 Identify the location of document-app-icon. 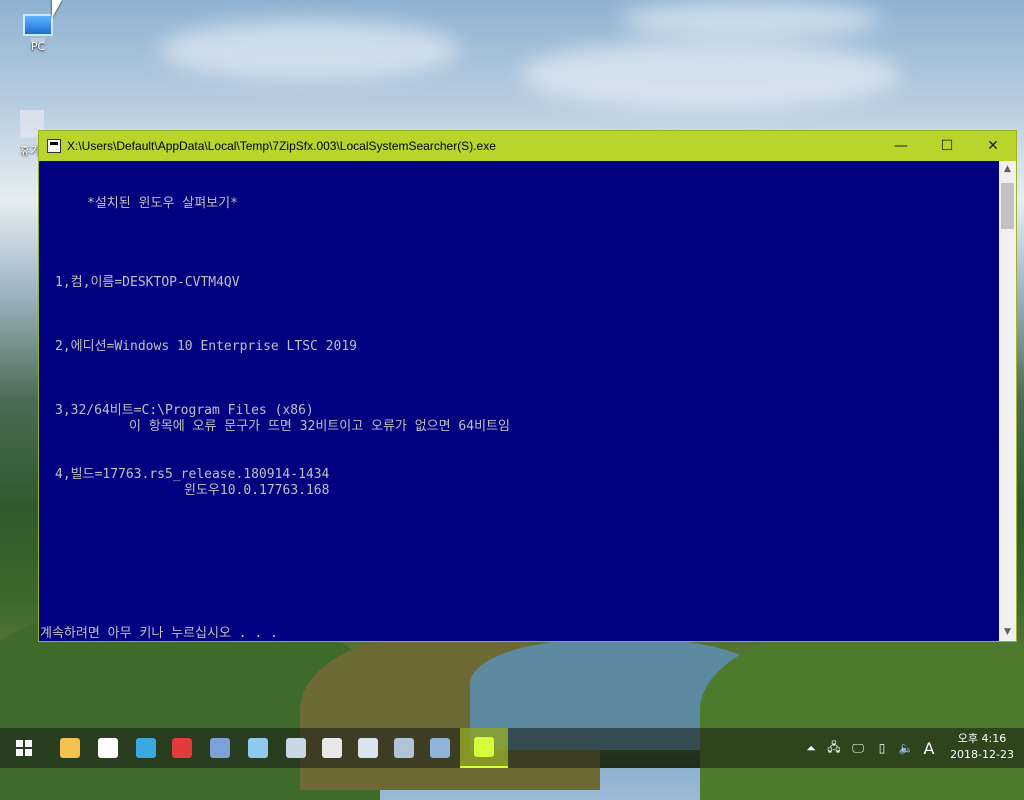
(258, 748).